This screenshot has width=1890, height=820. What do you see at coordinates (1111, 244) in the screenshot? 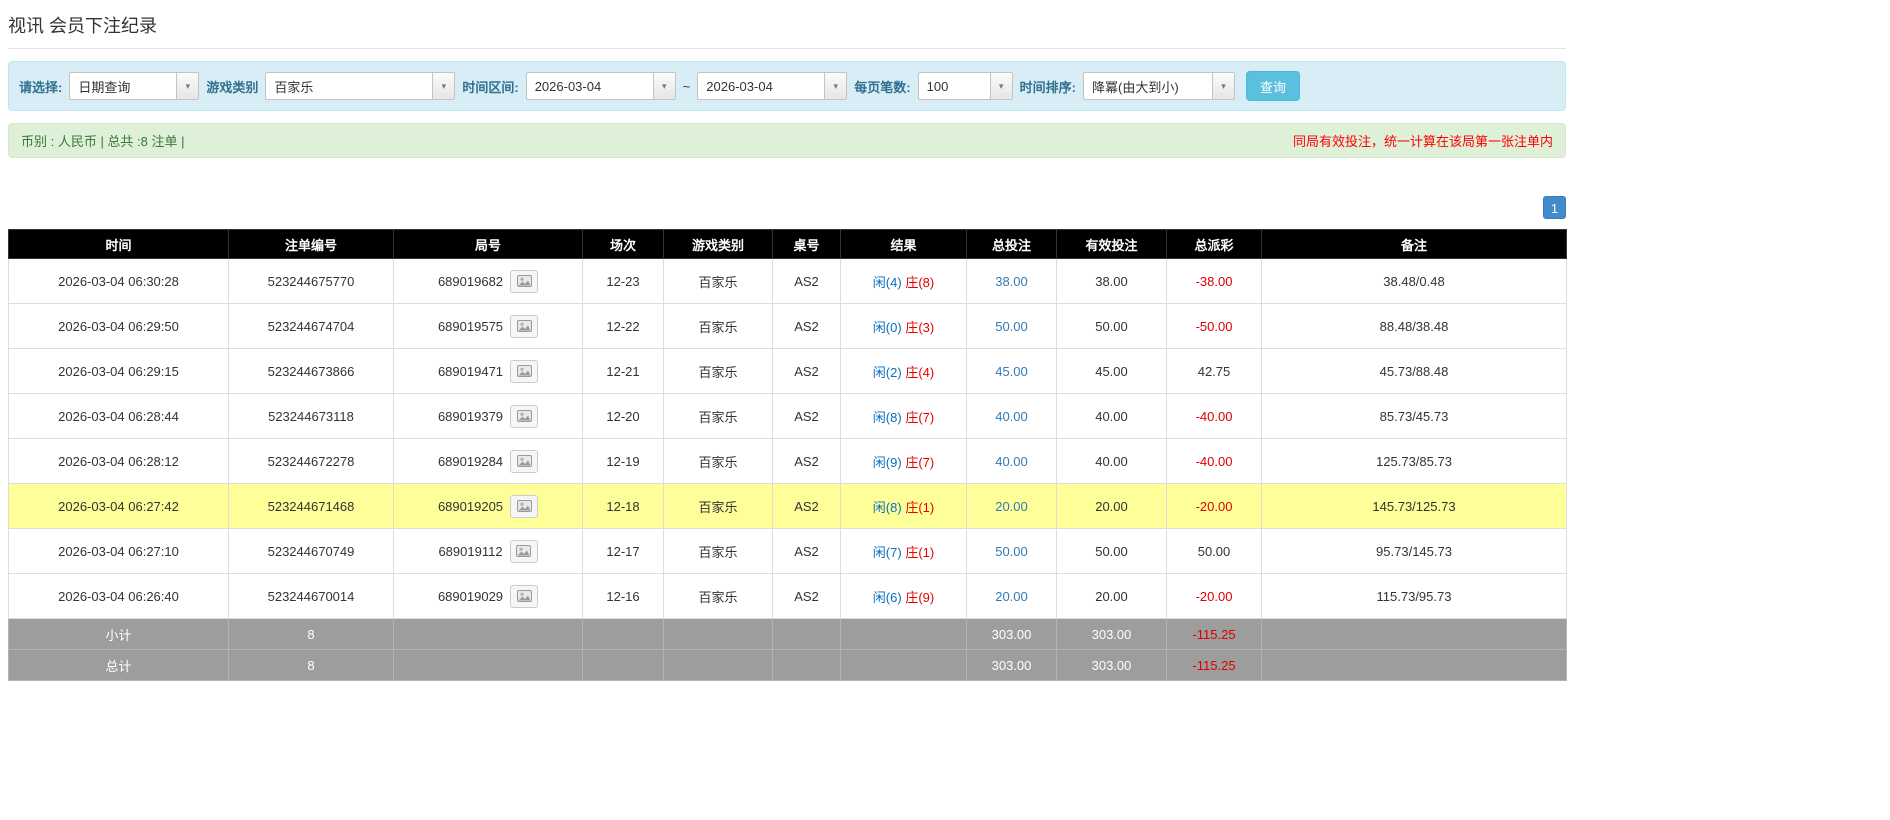
I see `header-valid-bet: 有效投注` at bounding box center [1111, 244].